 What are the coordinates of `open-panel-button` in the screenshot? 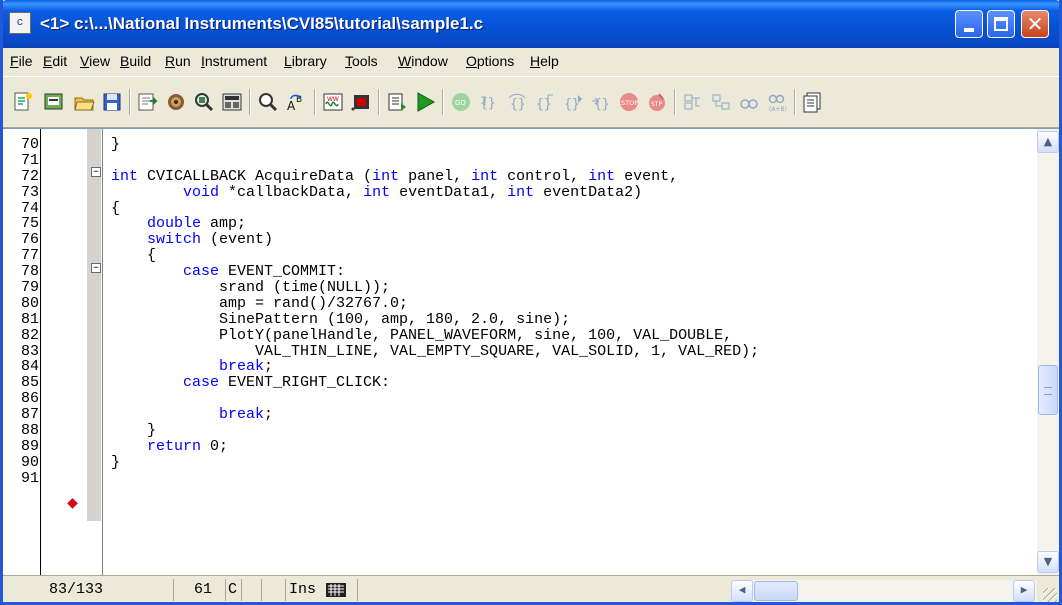 It's located at (54, 102).